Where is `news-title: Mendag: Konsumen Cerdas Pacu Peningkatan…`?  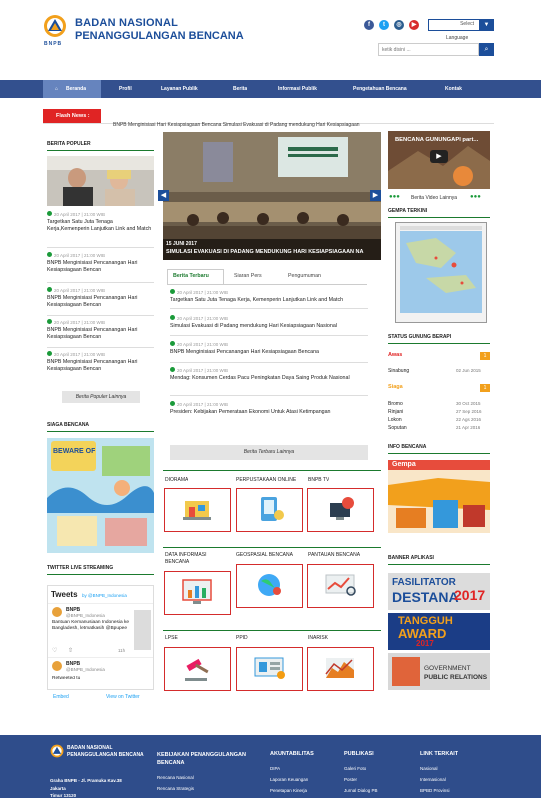 news-title: Mendag: Konsumen Cerdas Pacu Peningkatan… is located at coordinates (262, 378).